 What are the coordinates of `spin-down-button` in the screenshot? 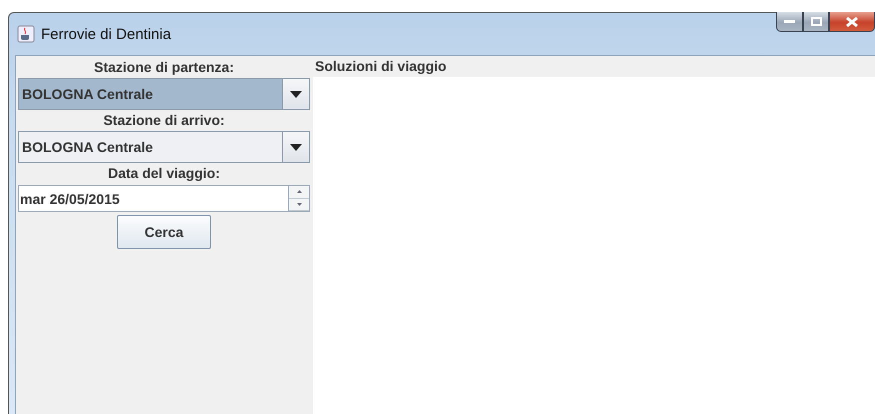 It's located at (299, 204).